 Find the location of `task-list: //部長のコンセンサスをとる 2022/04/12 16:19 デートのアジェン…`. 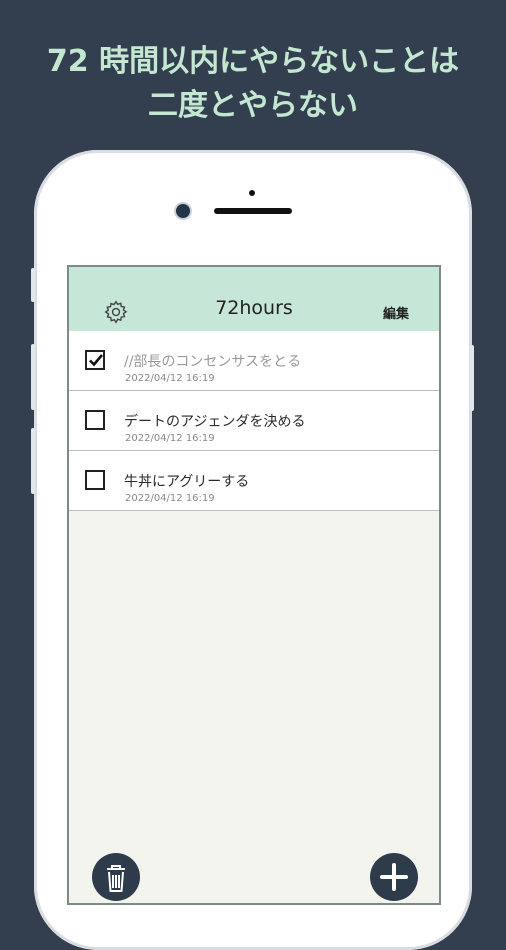

task-list: //部長のコンセンサスをとる 2022/04/12 16:19 デートのアジェン… is located at coordinates (254, 421).